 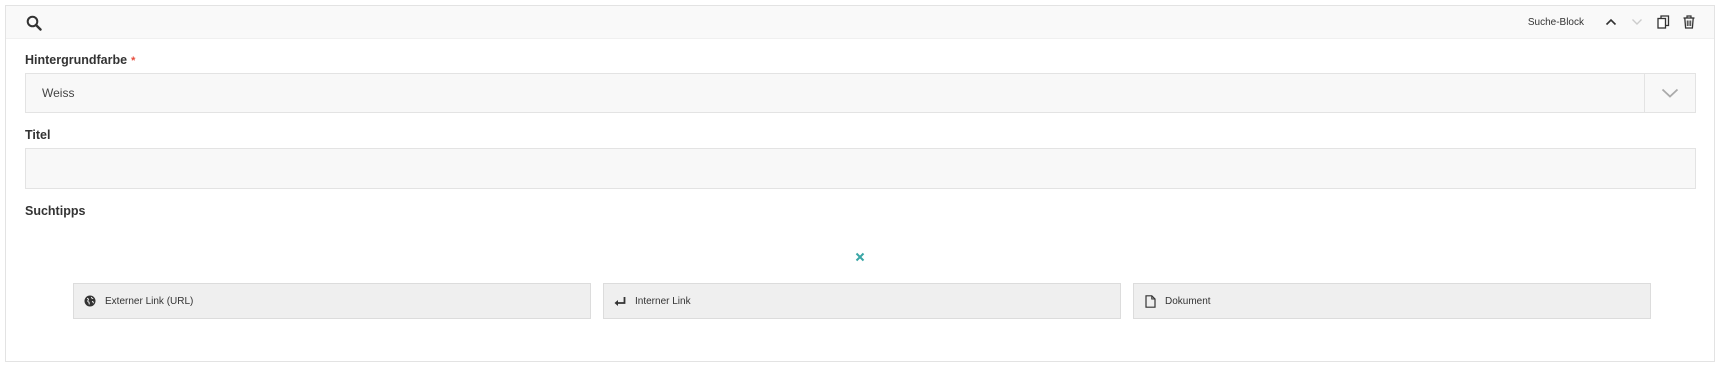 I want to click on document-label: Dokument, so click(x=1188, y=301).